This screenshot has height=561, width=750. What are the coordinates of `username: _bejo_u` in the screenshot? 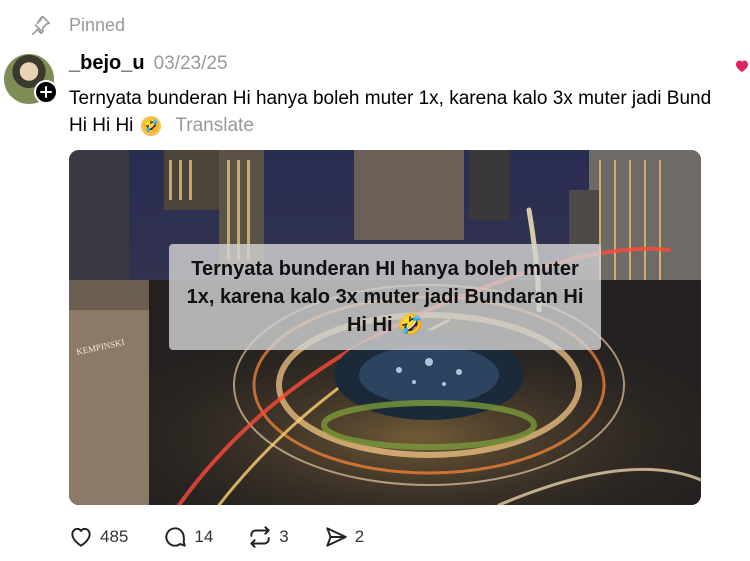 It's located at (107, 63).